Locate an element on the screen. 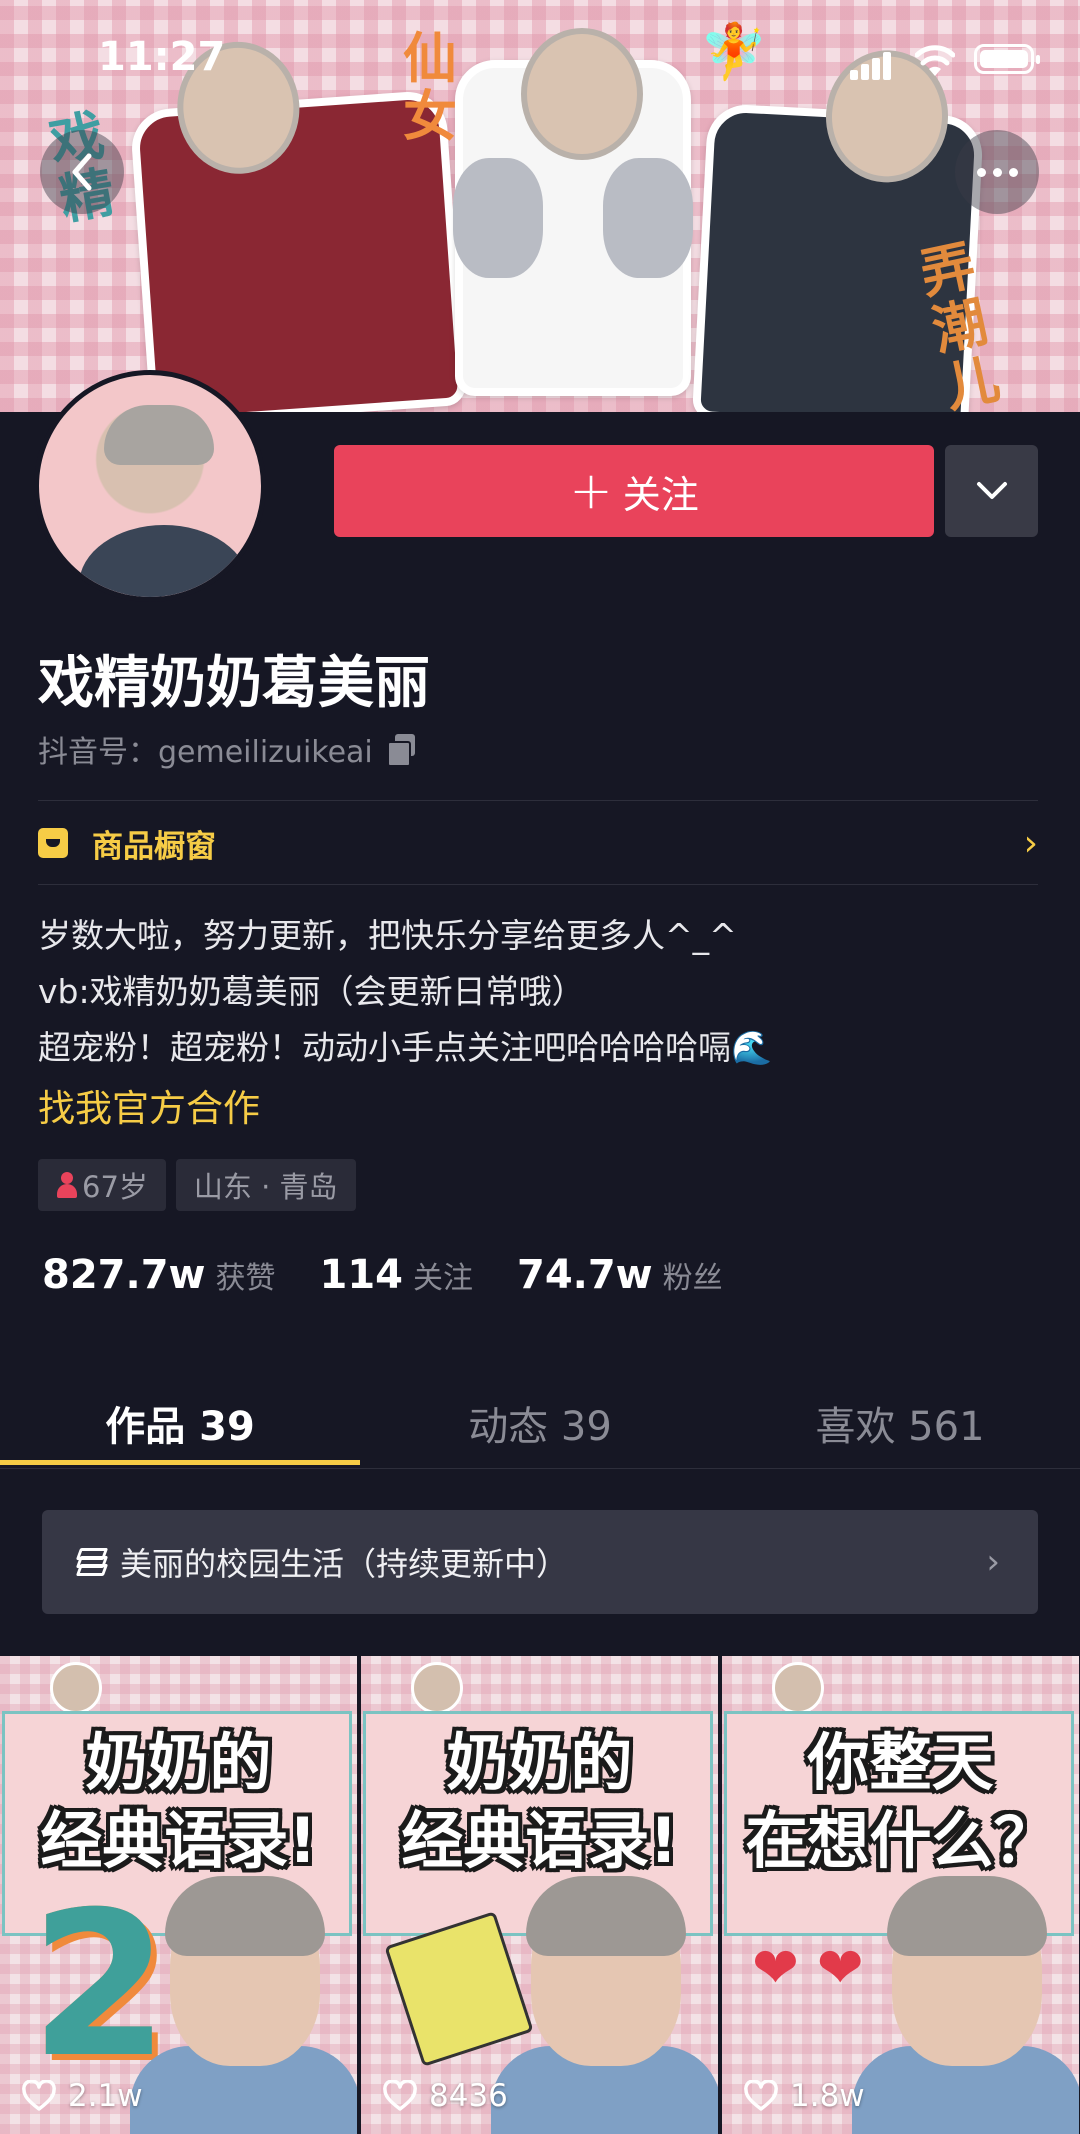 This screenshot has height=2134, width=1080. video-title: 你整天 在想什么？ is located at coordinates (900, 1802).